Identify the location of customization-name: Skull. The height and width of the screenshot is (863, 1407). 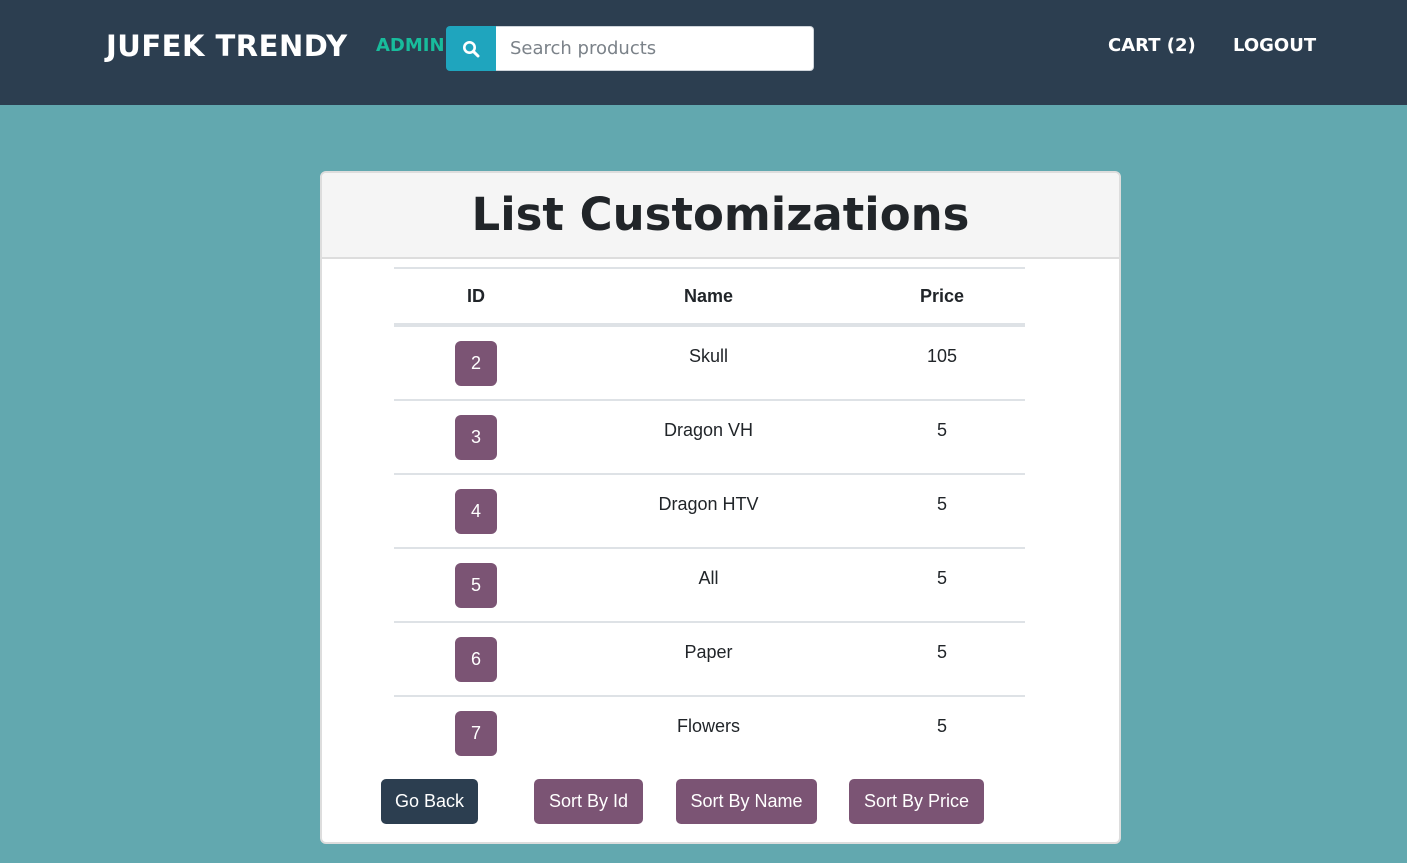
(708, 356).